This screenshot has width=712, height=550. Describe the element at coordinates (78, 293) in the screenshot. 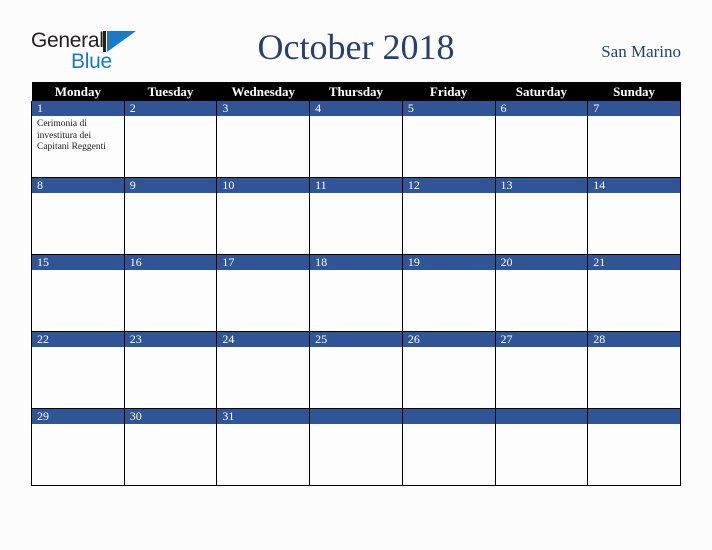

I see `calendar-day-cell: 15` at that location.